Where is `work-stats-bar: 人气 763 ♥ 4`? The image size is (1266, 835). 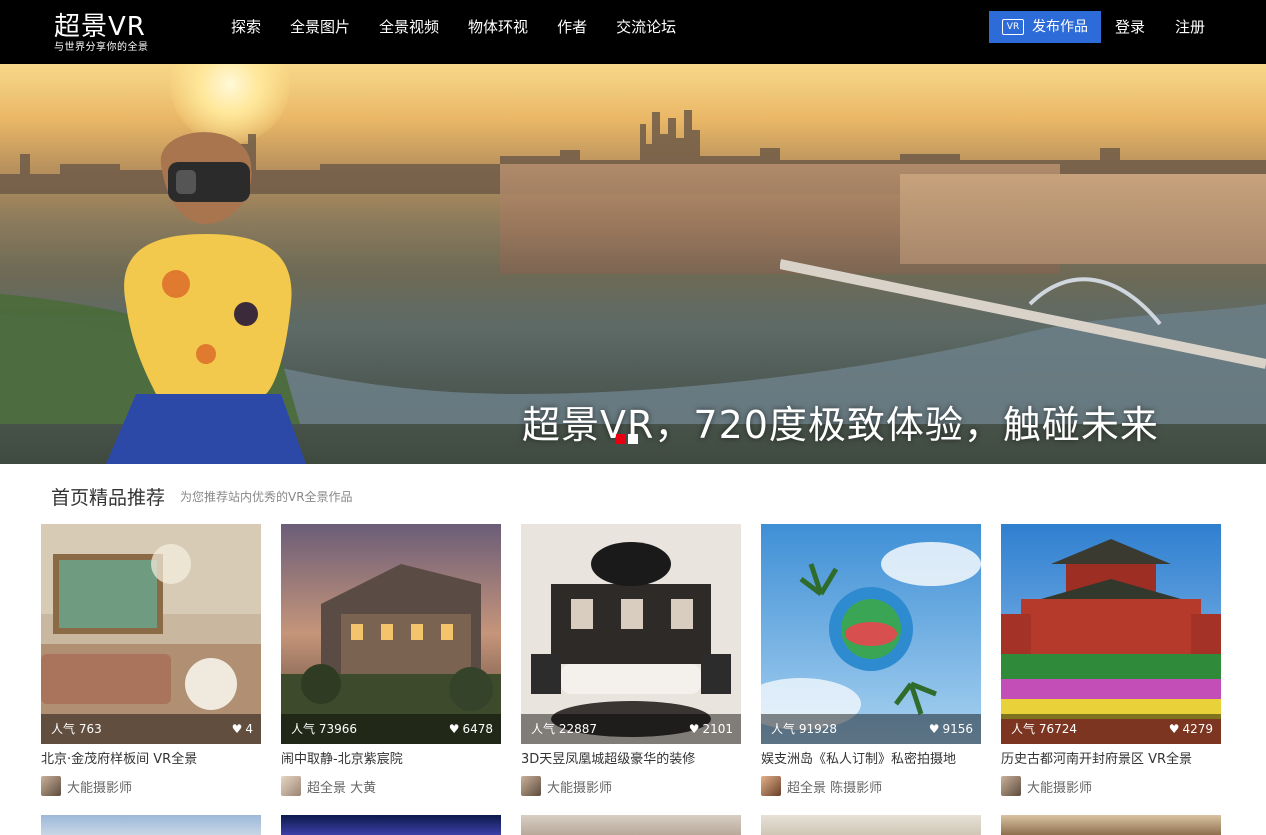
work-stats-bar: 人气 763 ♥ 4 is located at coordinates (151, 729).